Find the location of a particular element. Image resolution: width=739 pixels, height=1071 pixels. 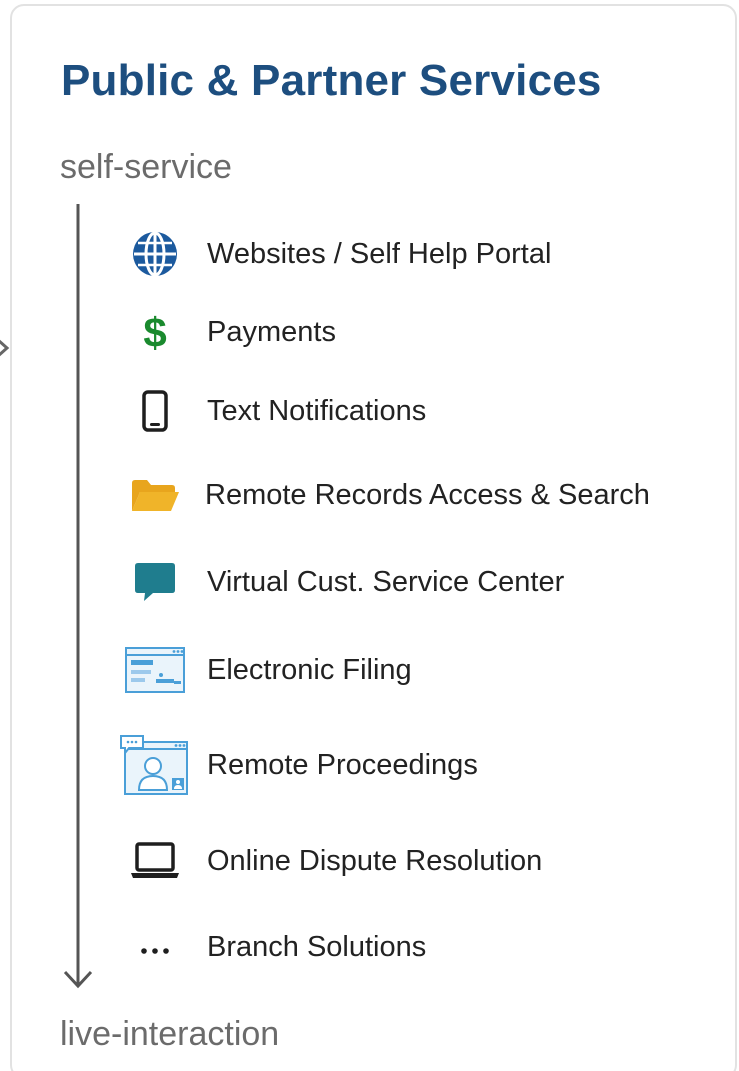

service-item-label: Online Dispute Resolution is located at coordinates (375, 860).